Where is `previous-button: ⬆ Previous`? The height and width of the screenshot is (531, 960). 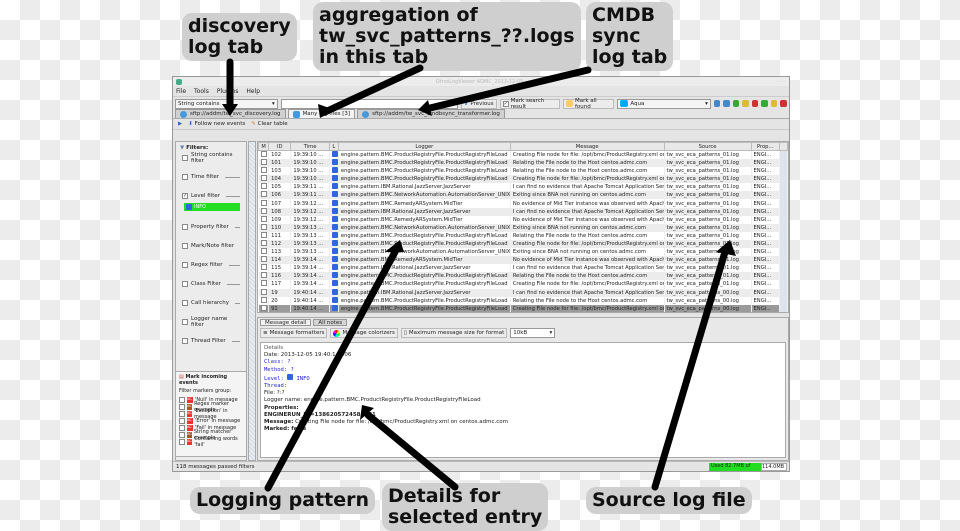 previous-button: ⬆ Previous is located at coordinates (478, 103).